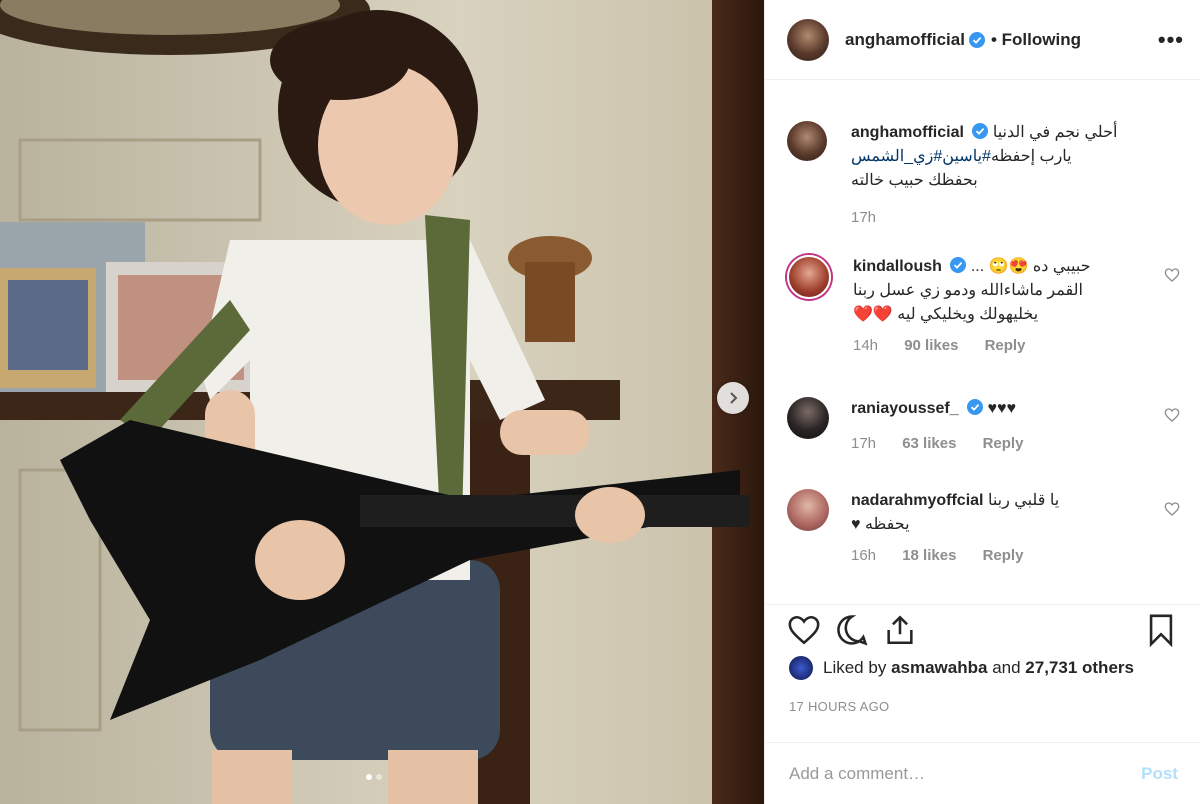 Image resolution: width=1200 pixels, height=804 pixels. Describe the element at coordinates (921, 156) in the screenshot. I see `caption-hashtags: #ياسين#زي_الشمس` at that location.